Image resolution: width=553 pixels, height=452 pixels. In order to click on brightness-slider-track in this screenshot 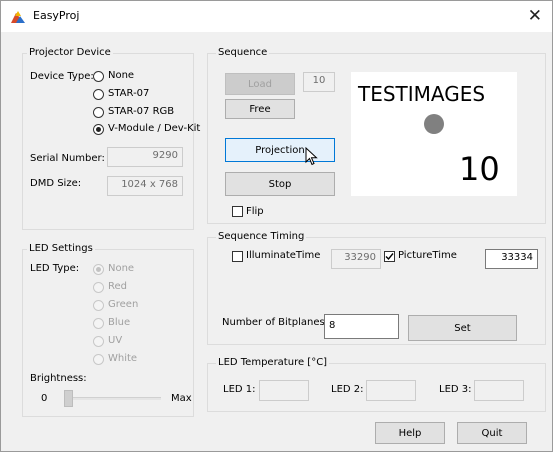, I will do `click(115, 398)`.